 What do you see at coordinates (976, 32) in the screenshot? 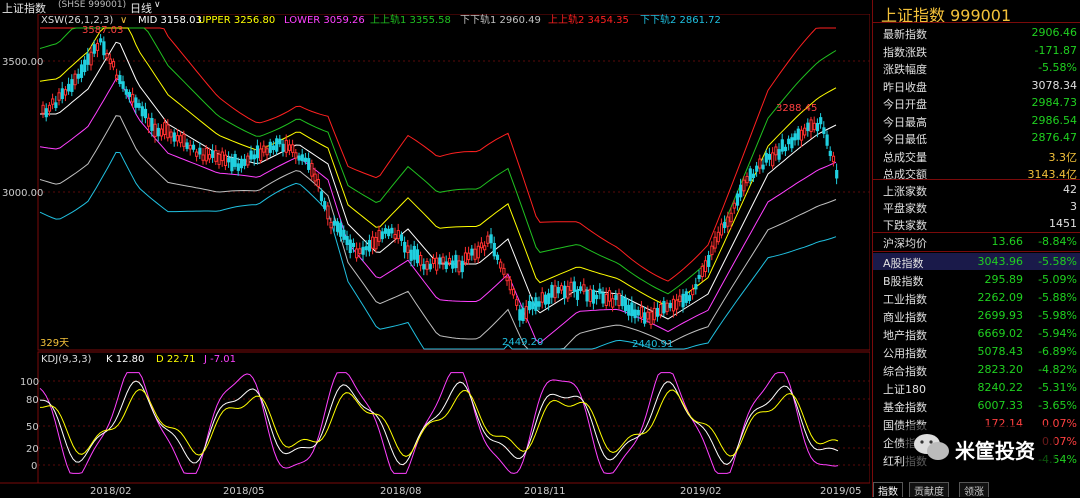
I see `stat-row: 最新指数 2906.46` at bounding box center [976, 32].